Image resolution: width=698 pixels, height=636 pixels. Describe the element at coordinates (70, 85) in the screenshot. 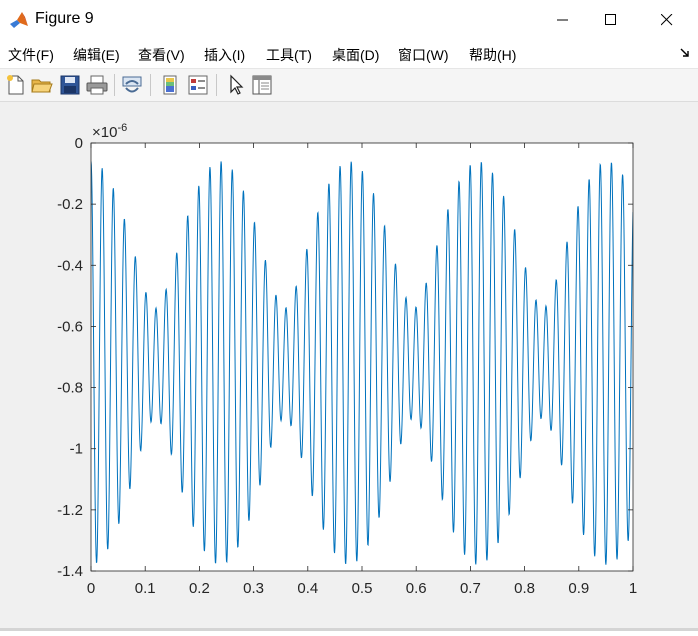

I see `save-icon` at that location.